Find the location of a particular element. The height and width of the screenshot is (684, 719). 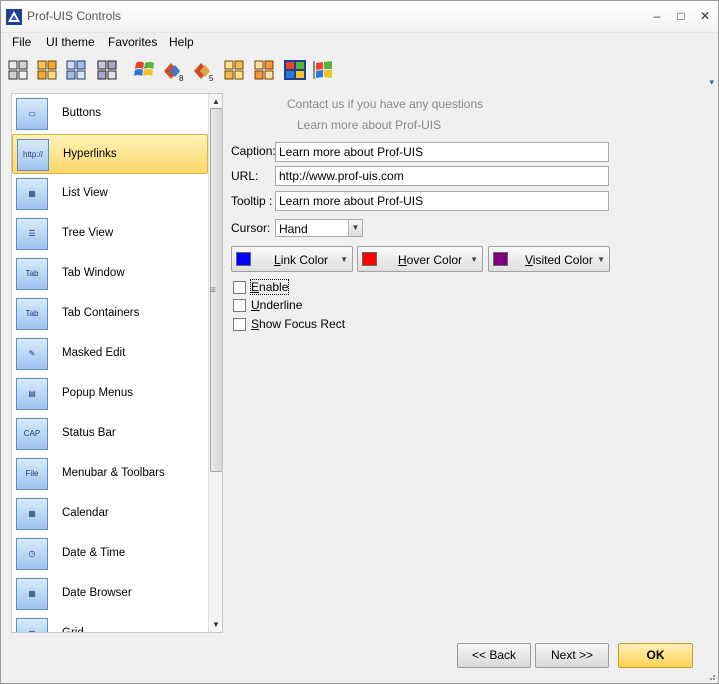

list-item-label: Grid is located at coordinates (73, 630).